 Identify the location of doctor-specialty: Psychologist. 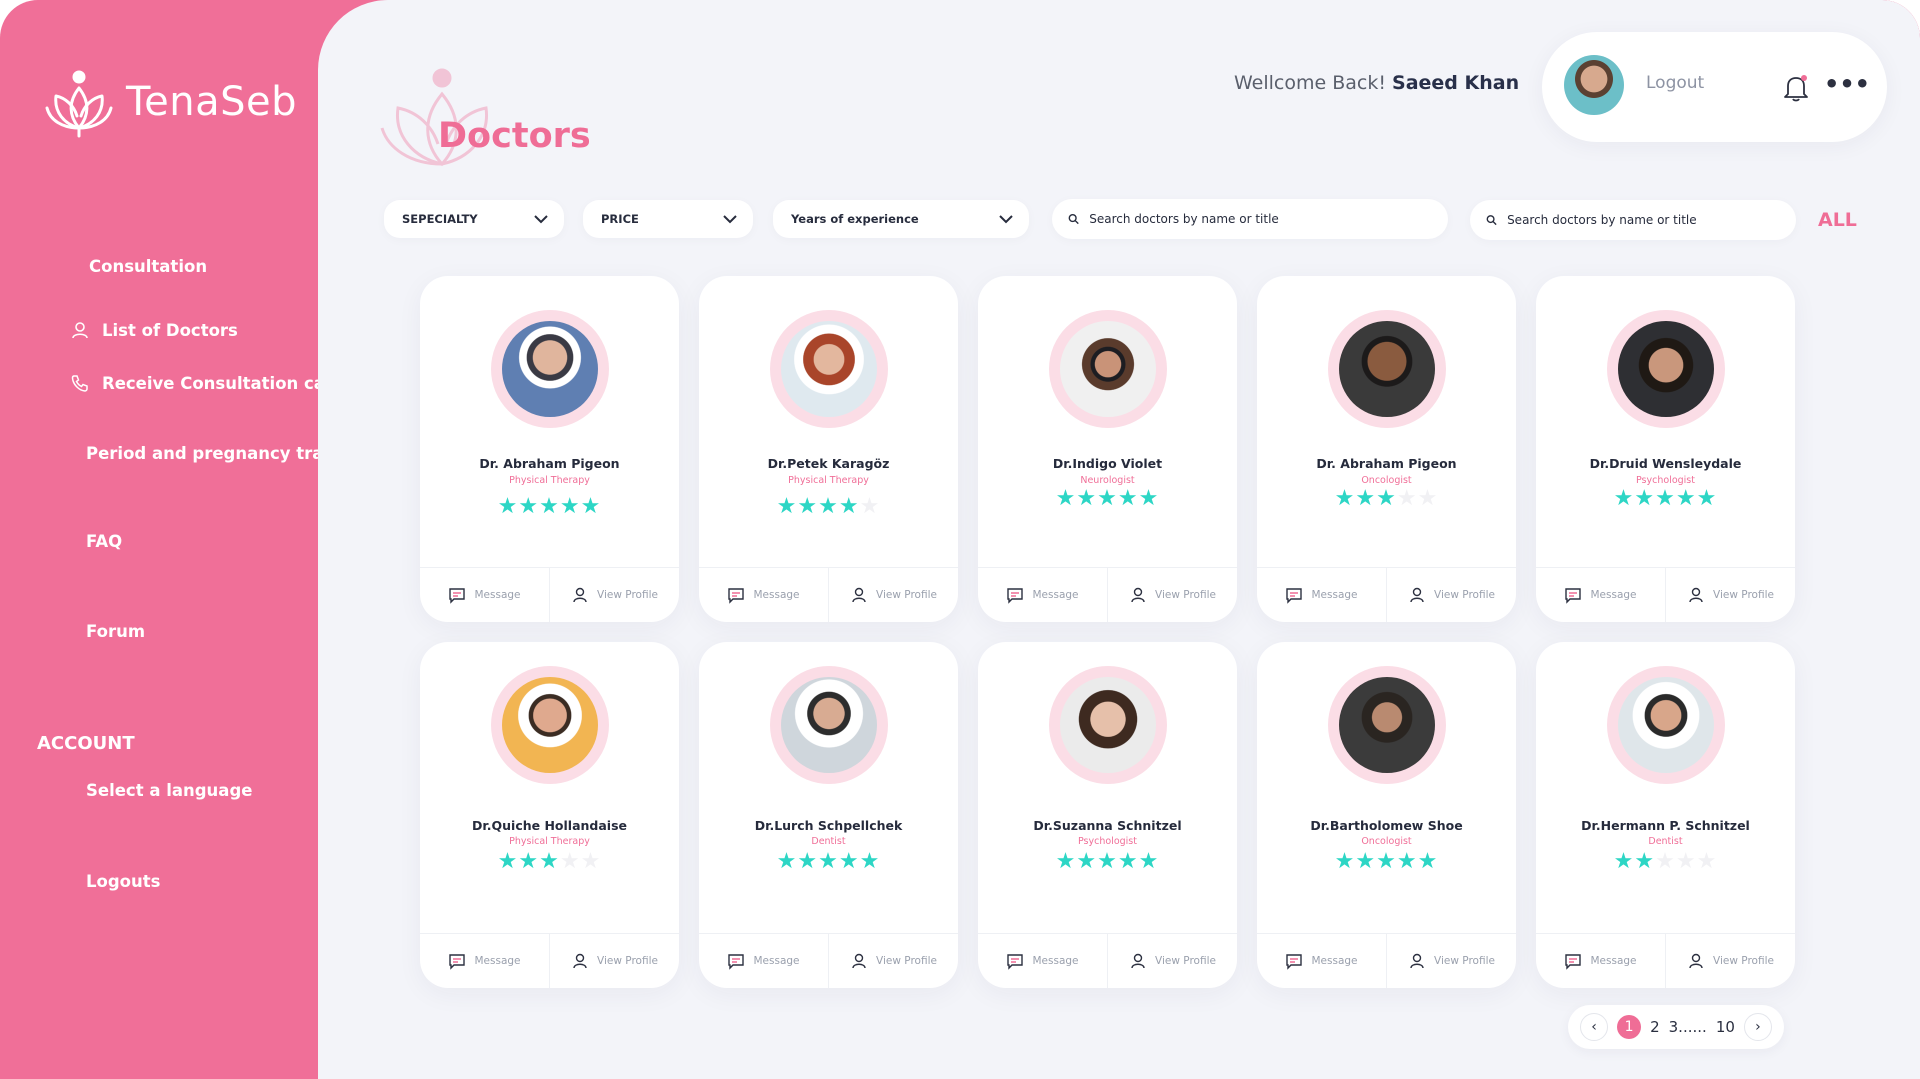
(1107, 841).